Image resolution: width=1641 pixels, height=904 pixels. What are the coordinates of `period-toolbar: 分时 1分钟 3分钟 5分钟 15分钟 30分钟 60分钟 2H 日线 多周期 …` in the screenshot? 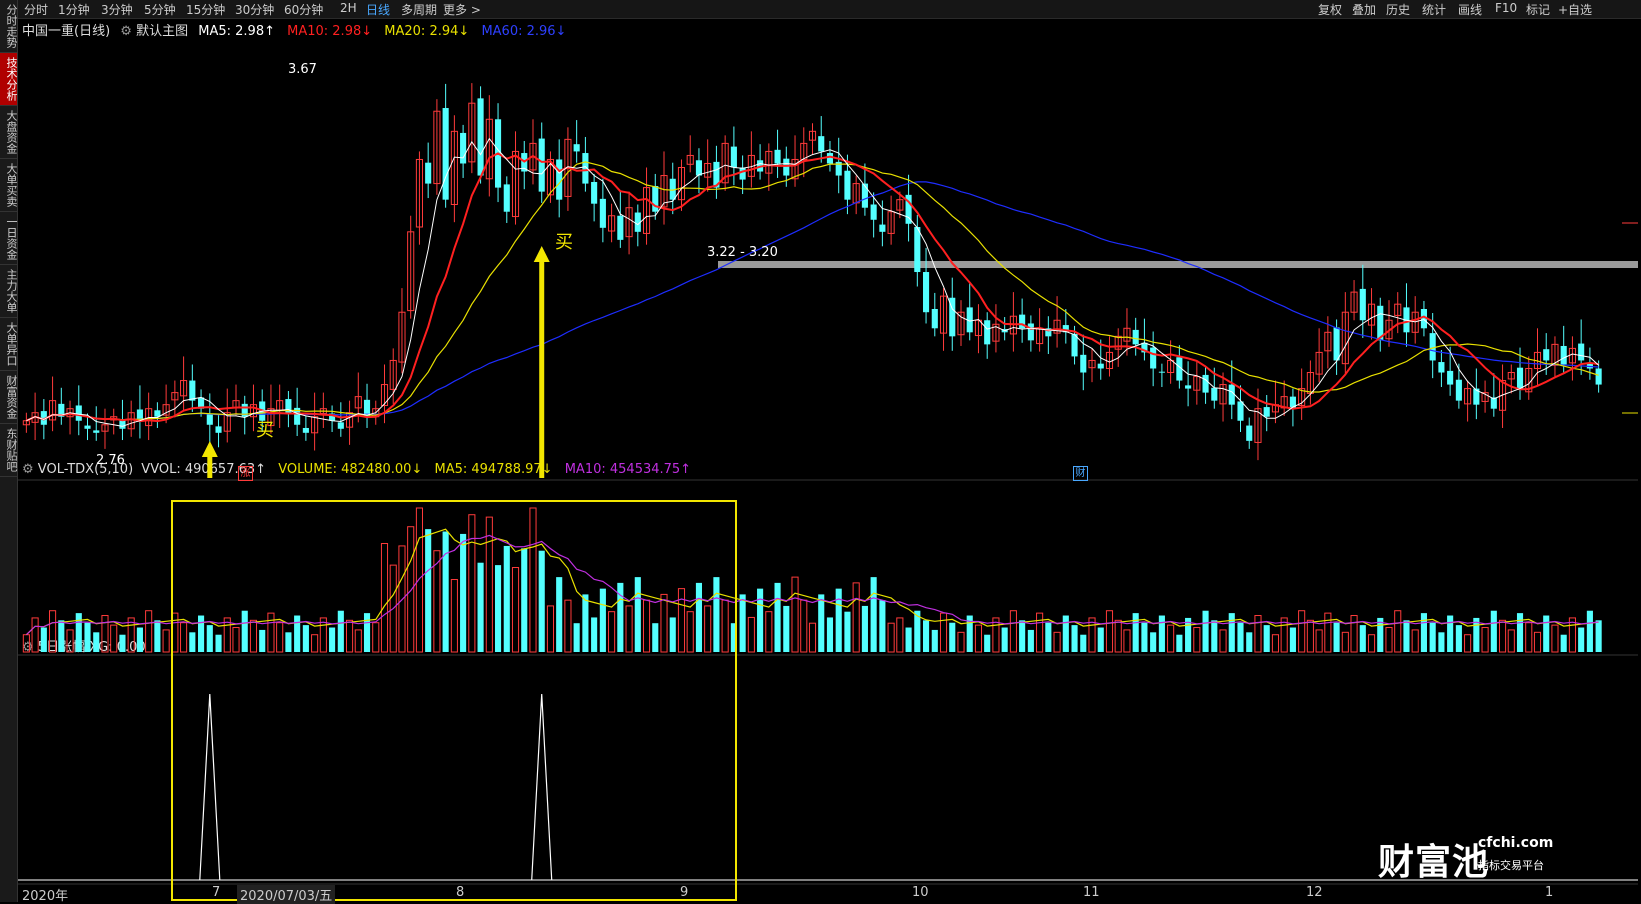 It's located at (829, 9).